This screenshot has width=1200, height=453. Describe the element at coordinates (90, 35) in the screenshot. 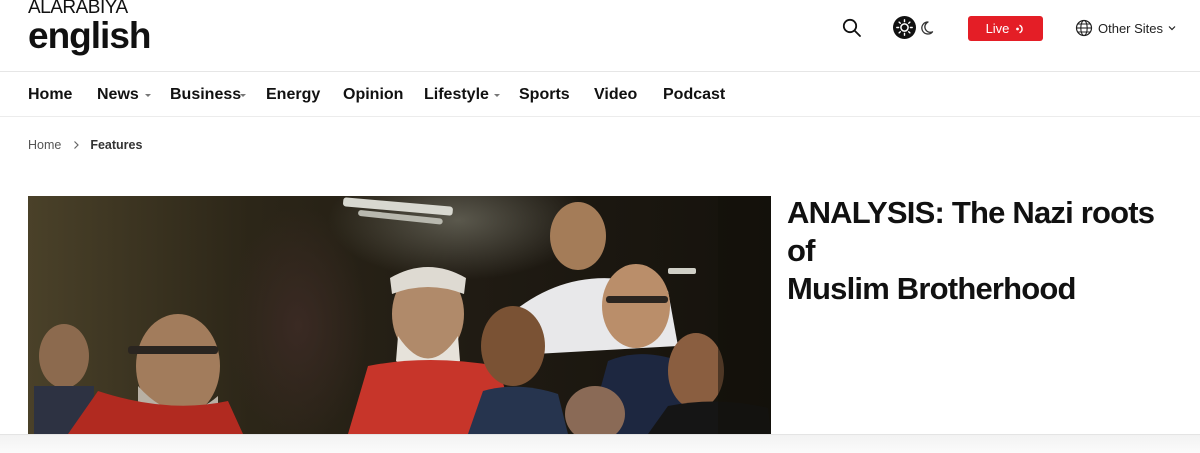

I see `logo-bottom-text: english` at that location.